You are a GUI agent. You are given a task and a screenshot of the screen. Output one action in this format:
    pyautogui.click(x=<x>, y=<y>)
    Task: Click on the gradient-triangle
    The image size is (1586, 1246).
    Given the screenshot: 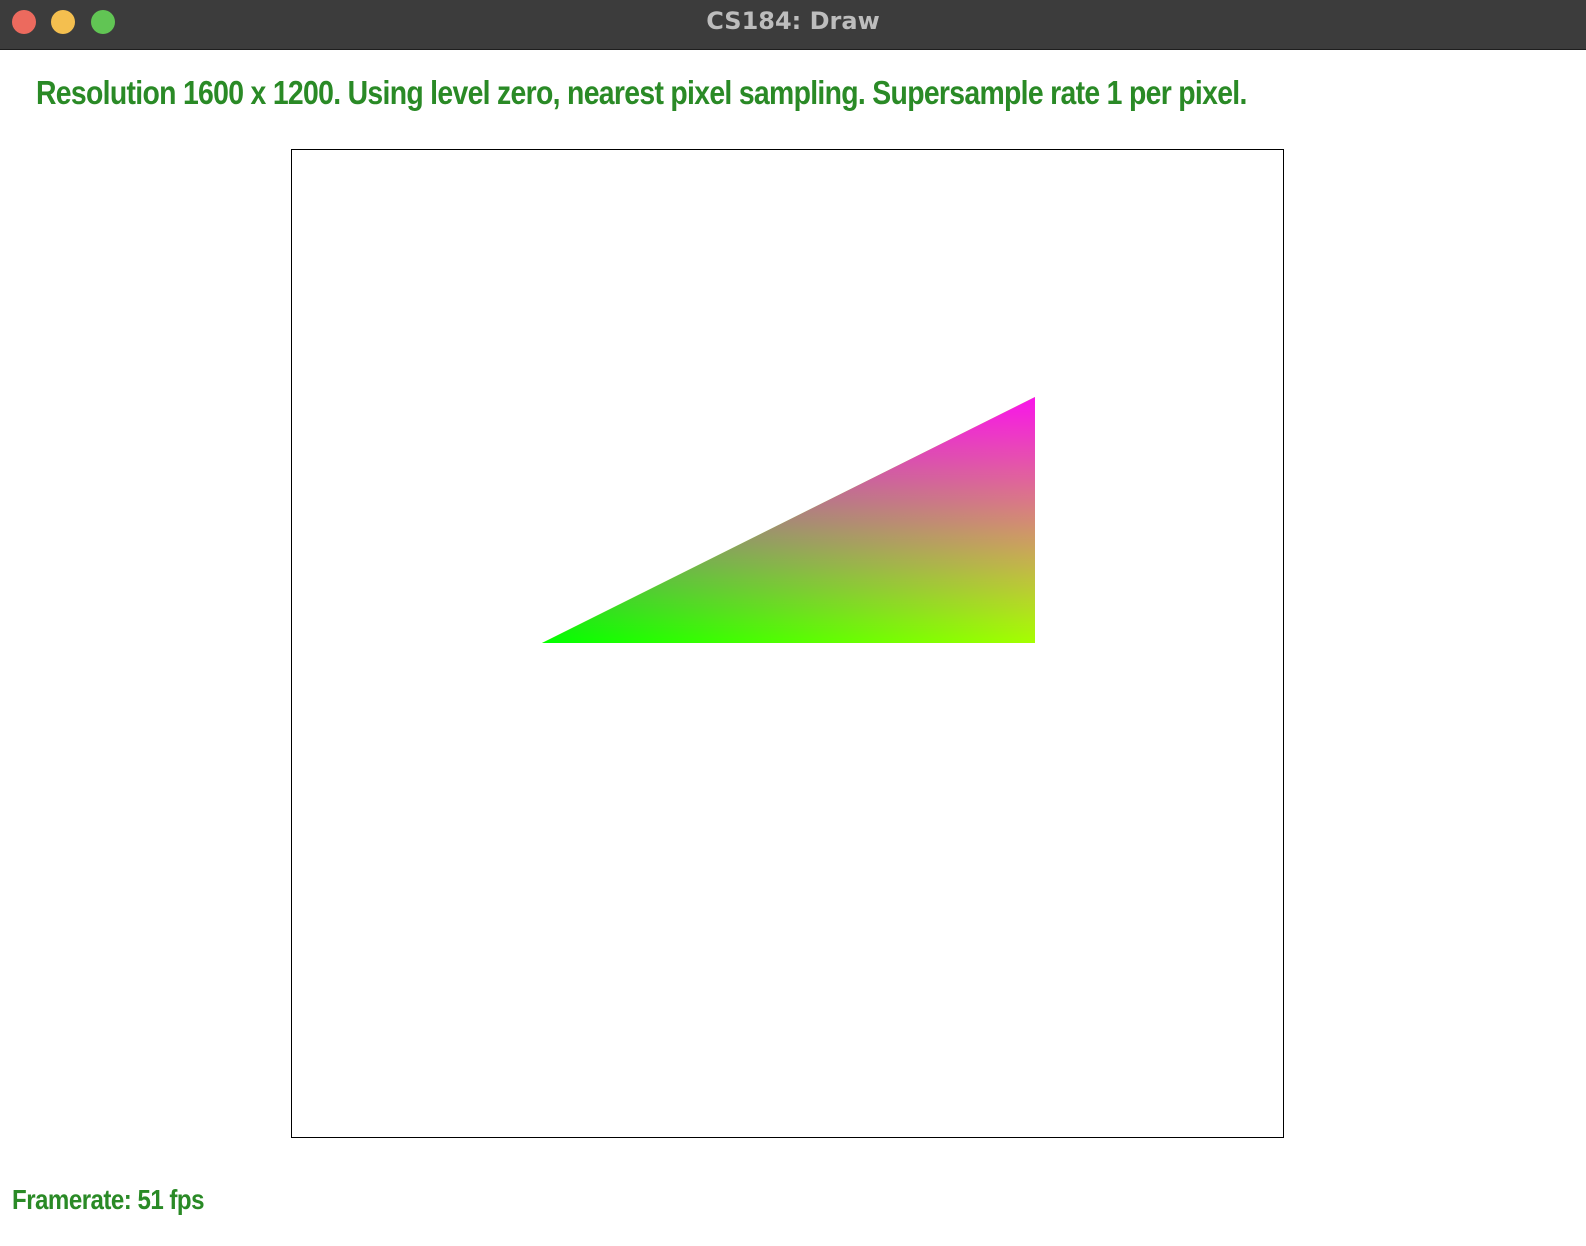 What is the action you would take?
    pyautogui.click(x=788, y=520)
    